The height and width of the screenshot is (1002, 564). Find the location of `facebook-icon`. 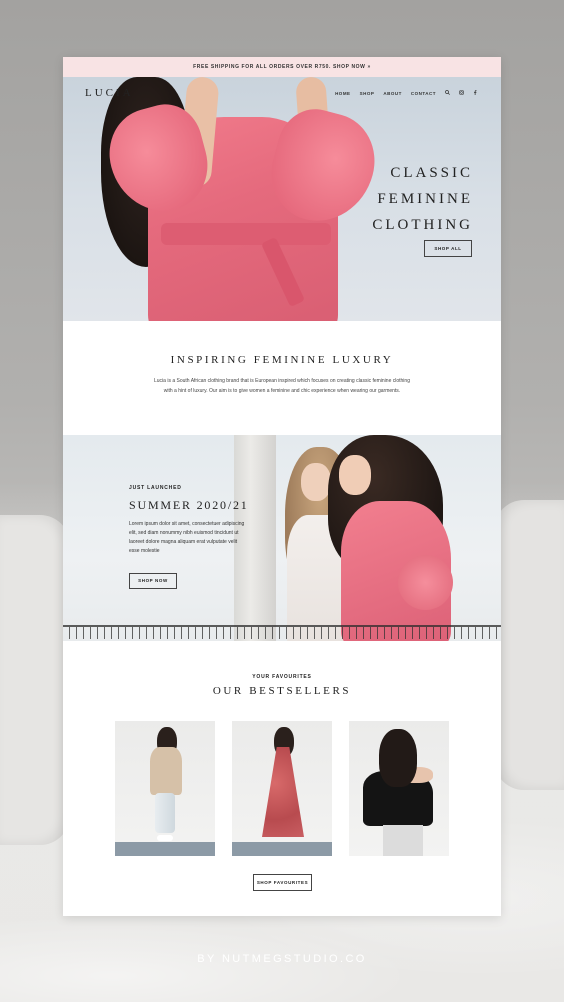

facebook-icon is located at coordinates (475, 93).